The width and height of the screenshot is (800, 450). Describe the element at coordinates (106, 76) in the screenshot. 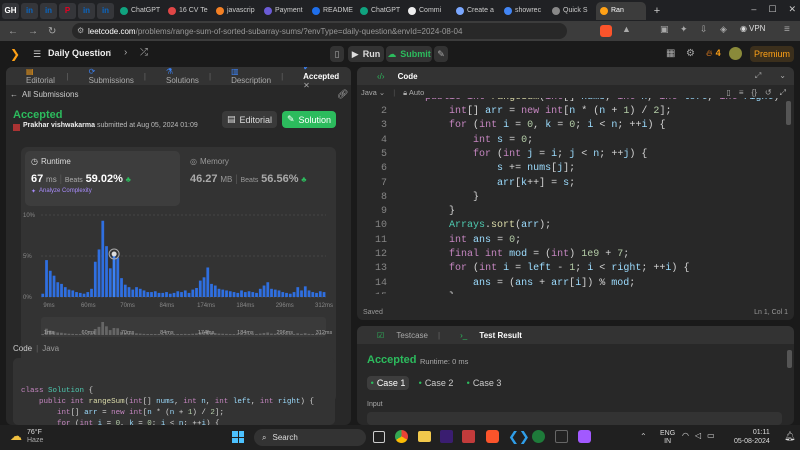

I see `tab-submissions: ⟳ Submissions` at that location.